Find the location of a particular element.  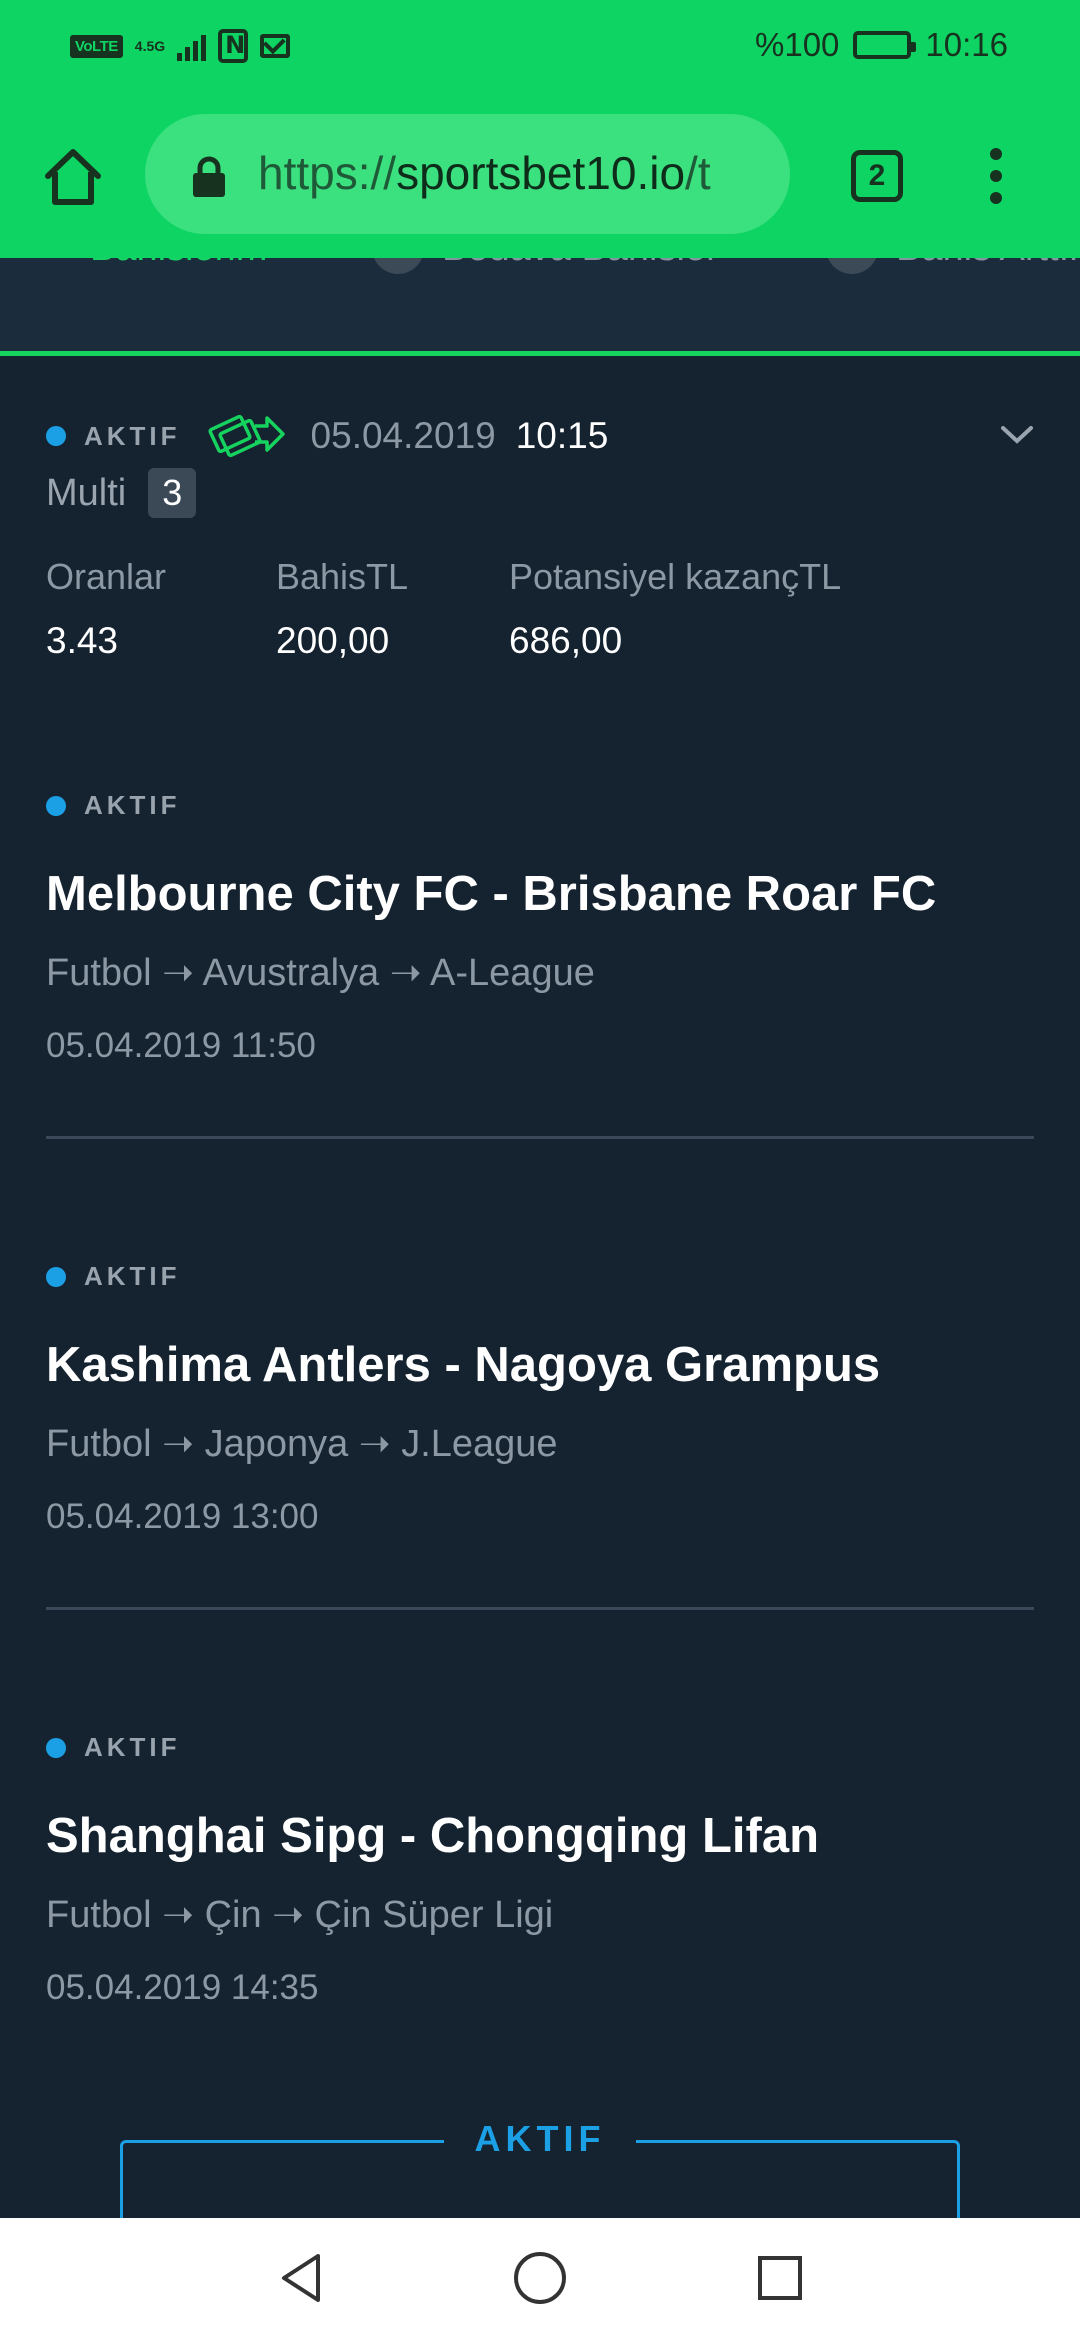

system-nav-bar is located at coordinates (540, 2279).